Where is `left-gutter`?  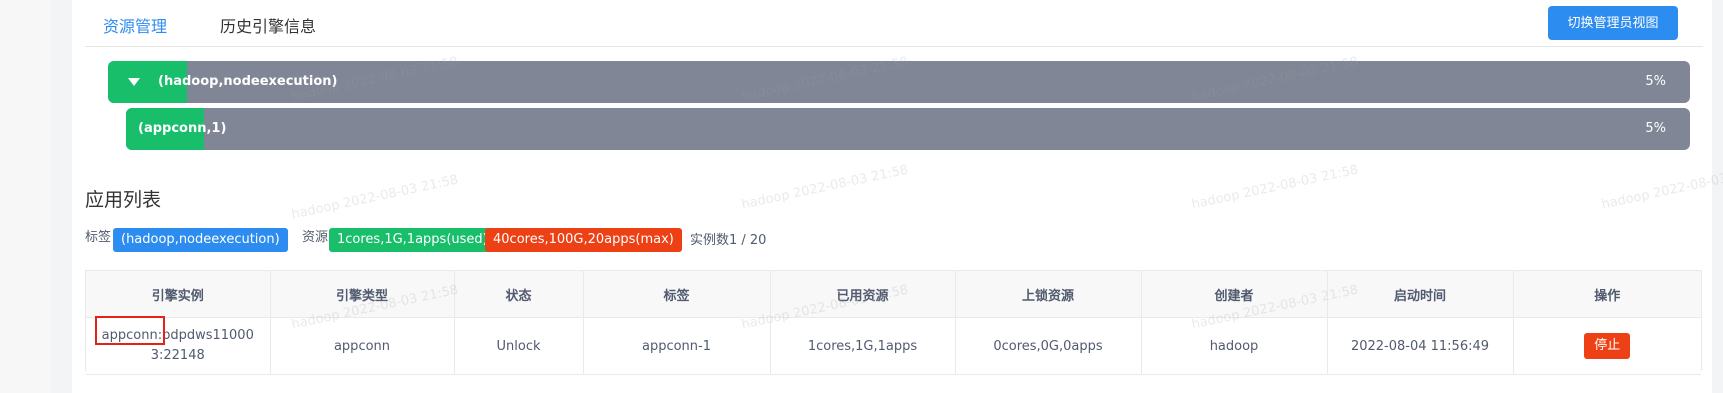
left-gutter is located at coordinates (25, 196).